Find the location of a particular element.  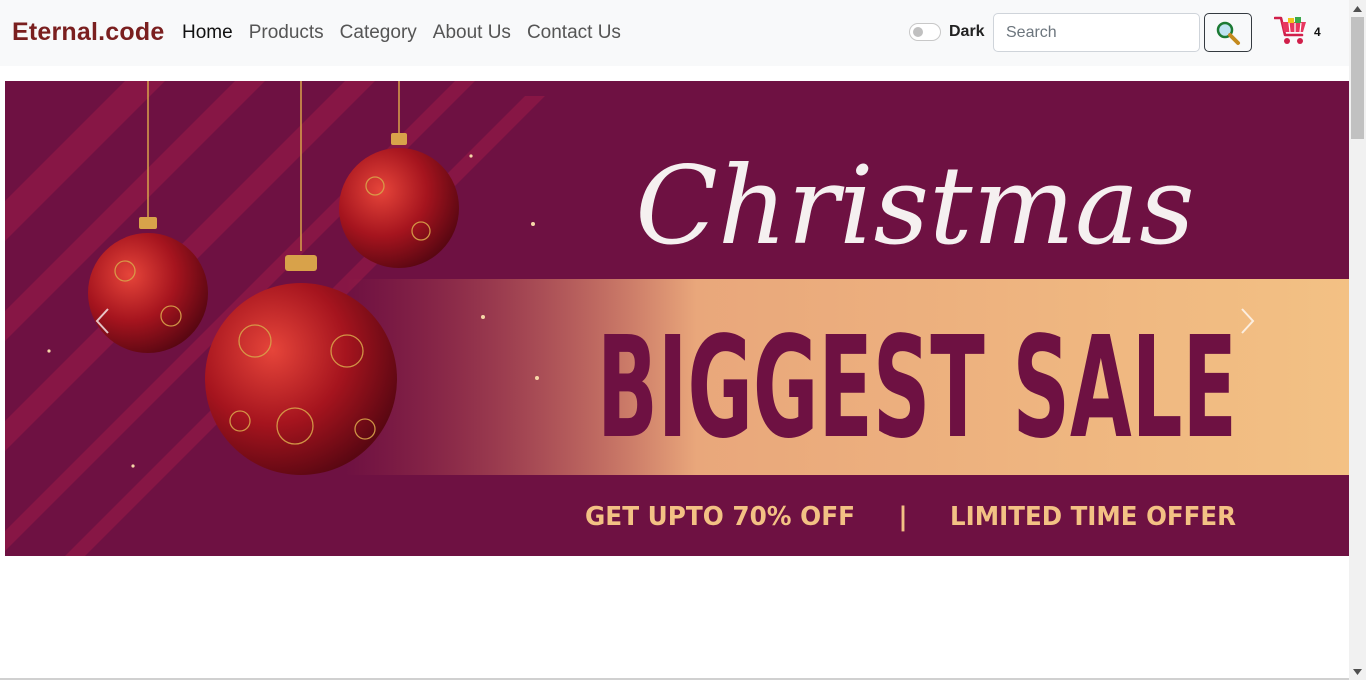

chevron-left-icon is located at coordinates (102, 321).